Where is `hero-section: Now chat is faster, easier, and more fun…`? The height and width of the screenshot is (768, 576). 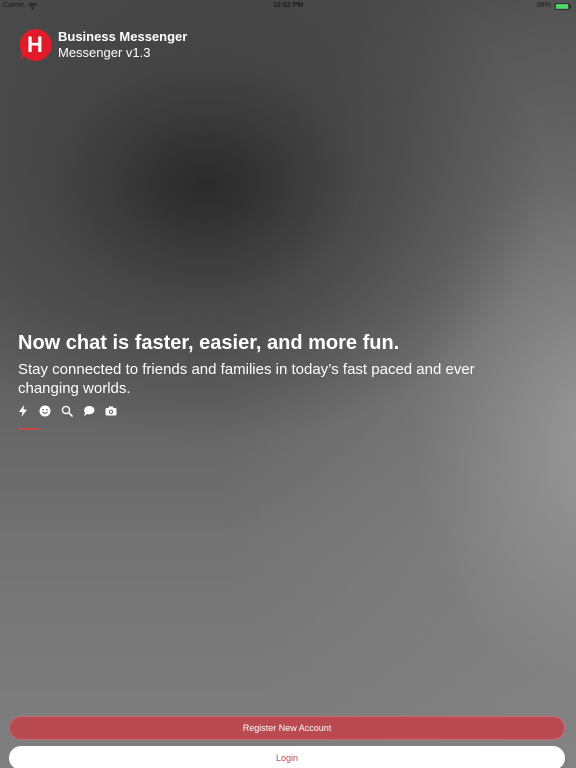 hero-section: Now chat is faster, easier, and more fun… is located at coordinates (278, 364).